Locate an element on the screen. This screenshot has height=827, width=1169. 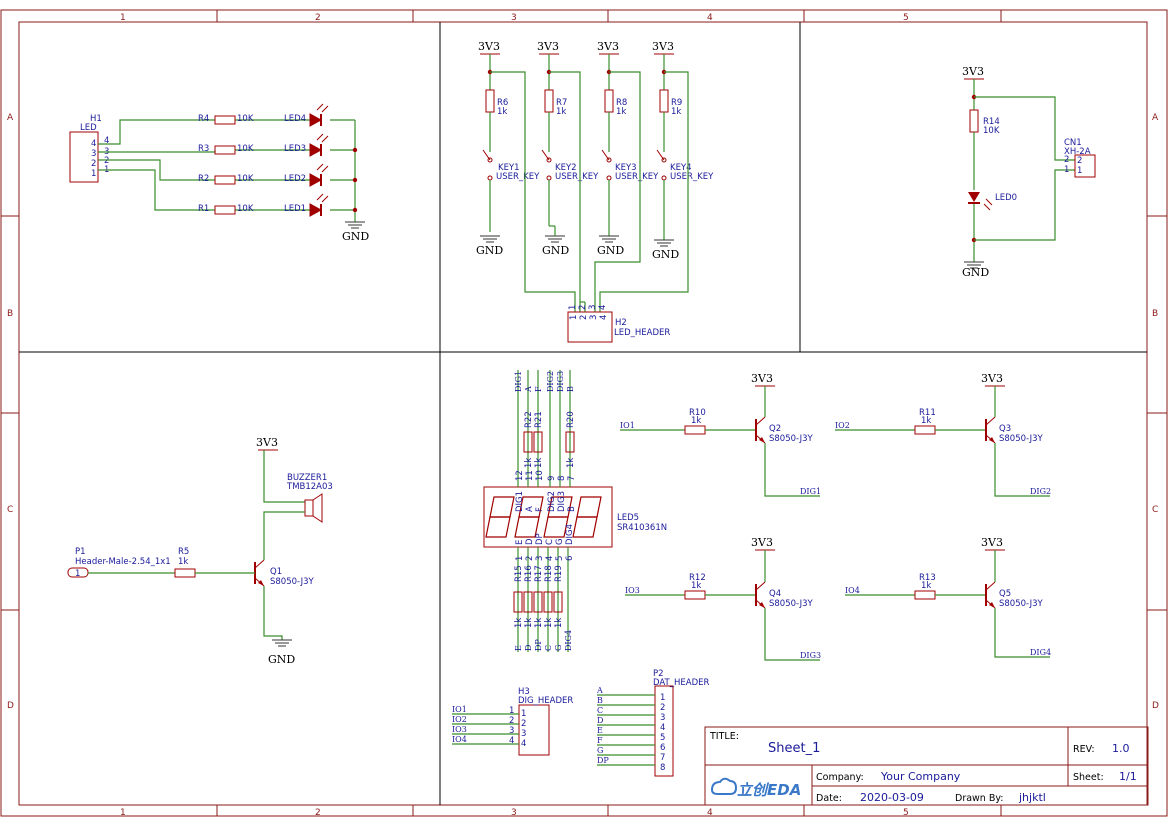
led-ref: LED1 is located at coordinates (295, 209).